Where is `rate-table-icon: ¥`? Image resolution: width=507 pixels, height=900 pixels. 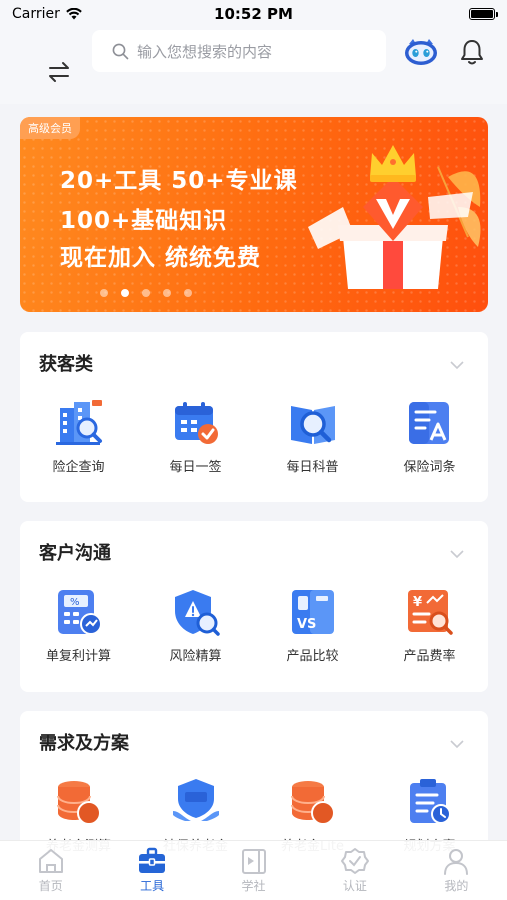
rate-table-icon: ¥ is located at coordinates (430, 612).